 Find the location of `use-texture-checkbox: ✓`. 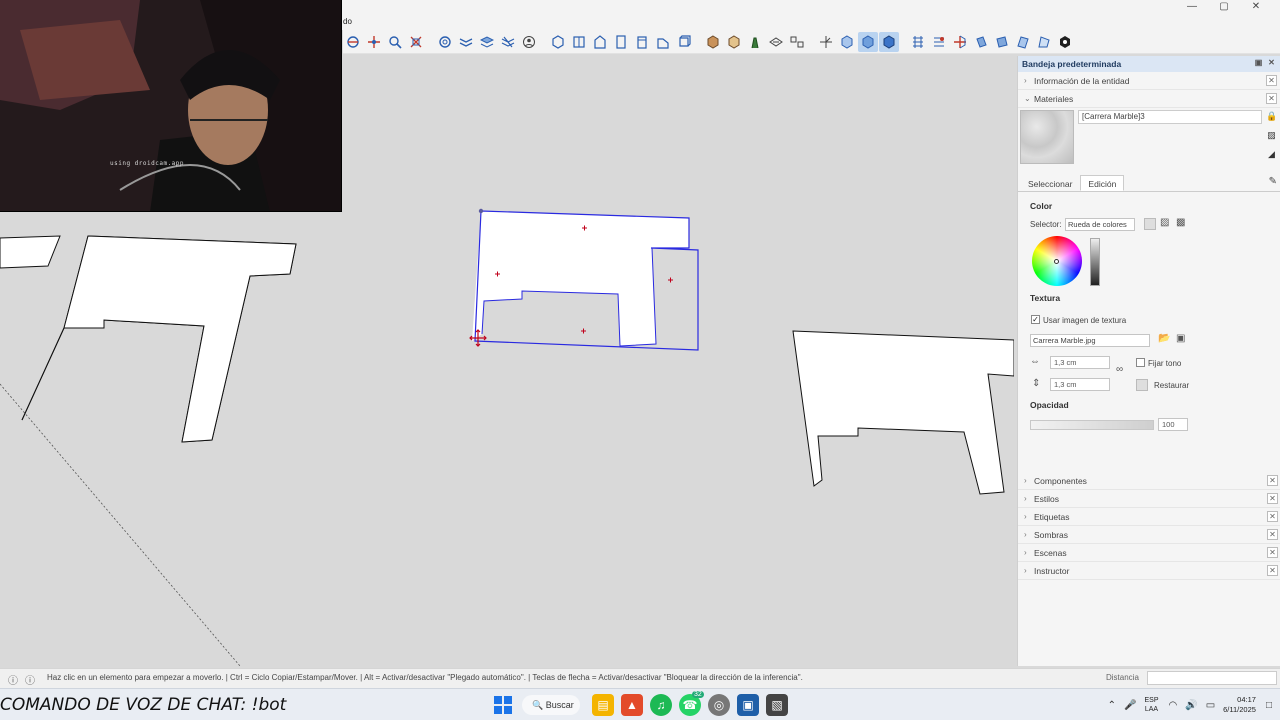

use-texture-checkbox: ✓ is located at coordinates (1035, 319).